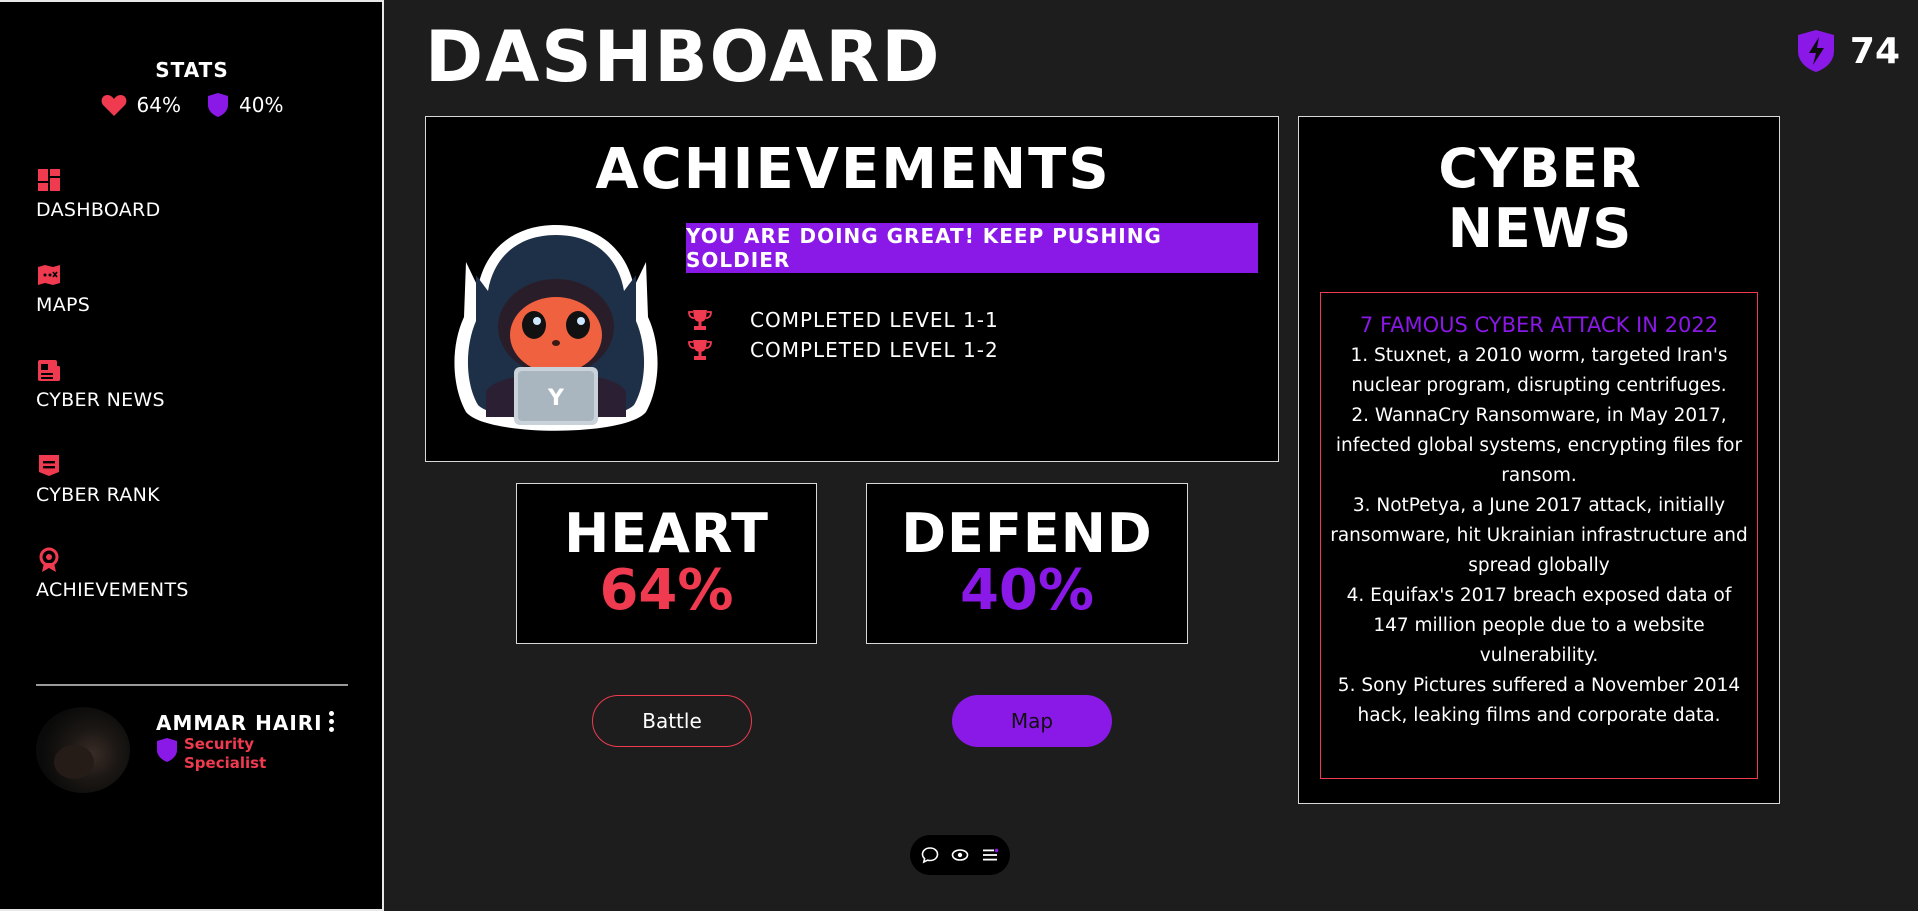 This screenshot has width=1918, height=911. What do you see at coordinates (112, 309) in the screenshot?
I see `sidebar-item-maps: MAPS` at bounding box center [112, 309].